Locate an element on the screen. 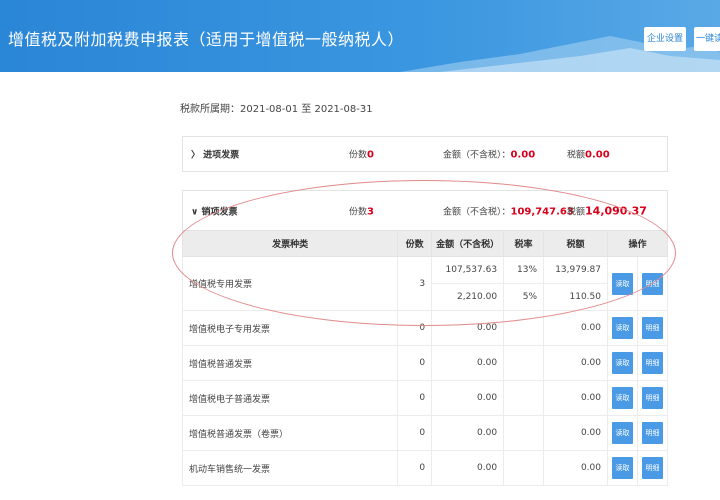 This screenshot has width=720, height=500. invoice-count: 3 is located at coordinates (415, 283).